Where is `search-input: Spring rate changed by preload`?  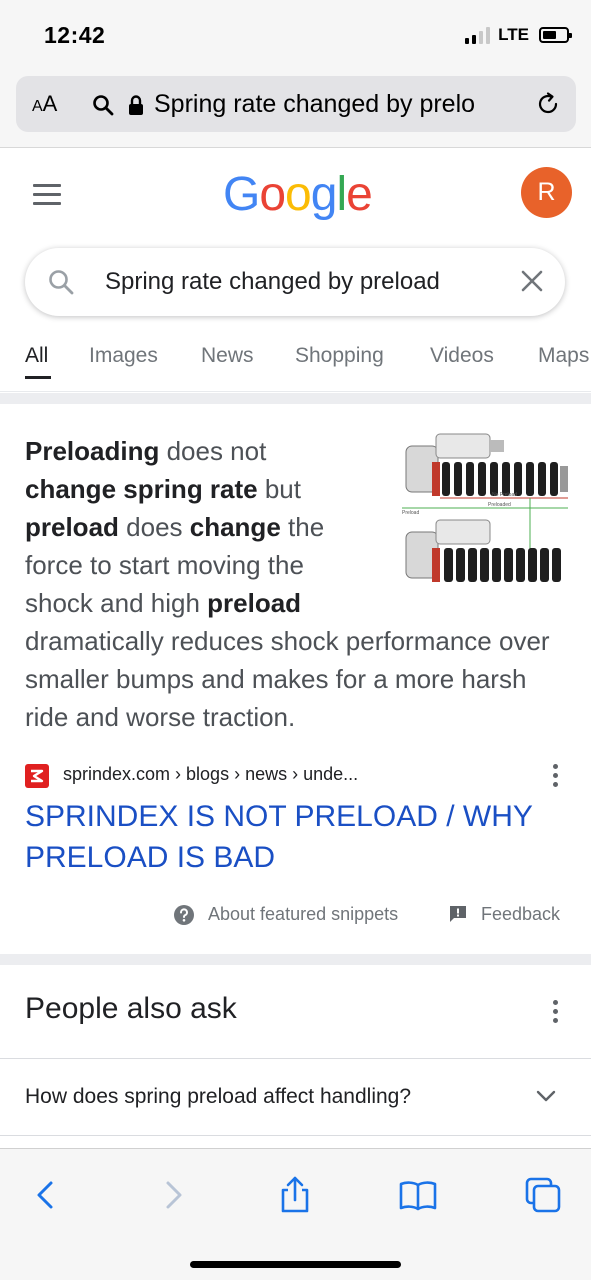
search-input: Spring rate changed by preload is located at coordinates (272, 282).